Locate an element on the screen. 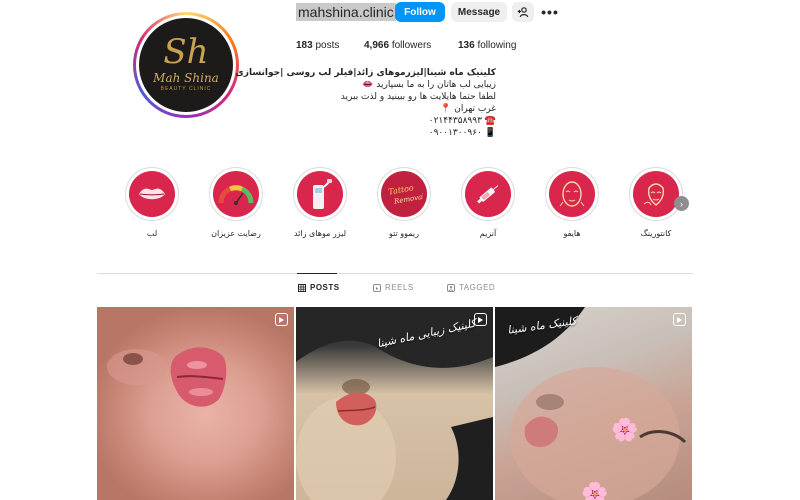 The height and width of the screenshot is (500, 800). add-user-glyph is located at coordinates (523, 11).